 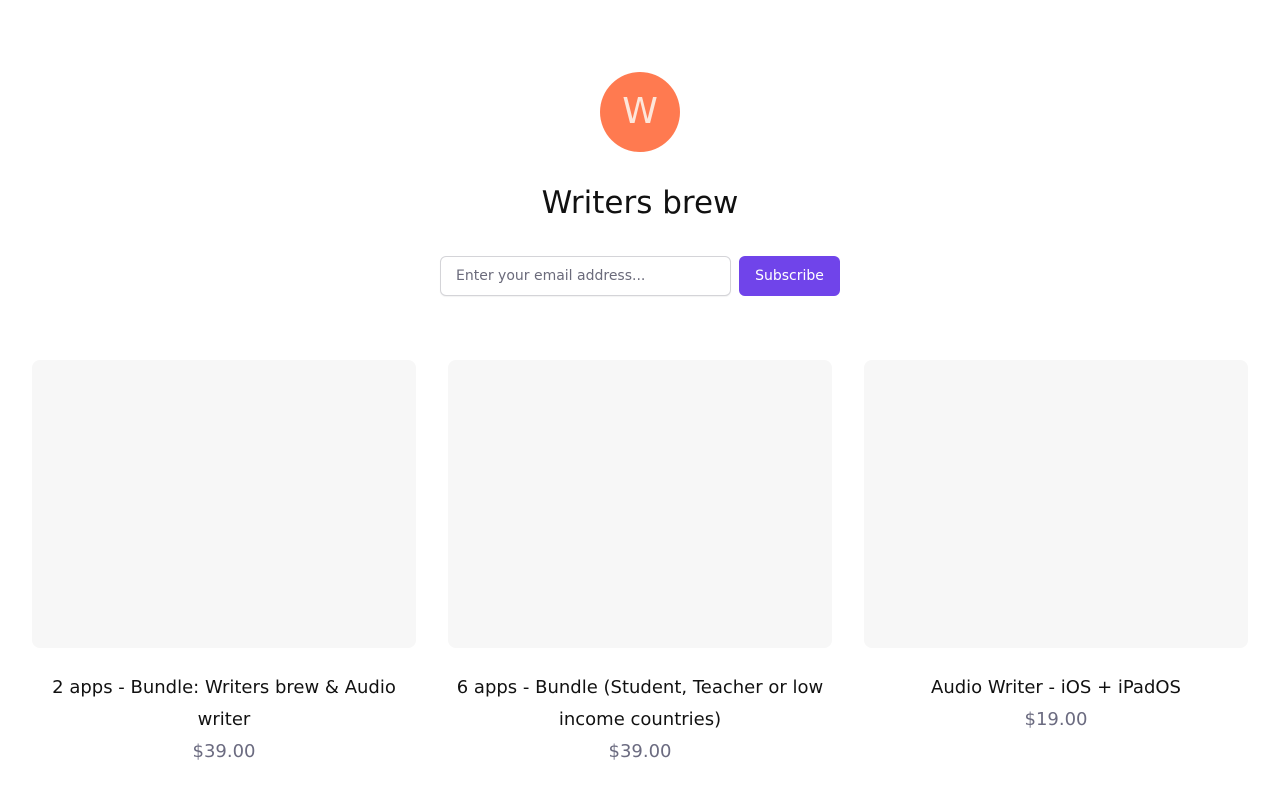 I want to click on subscribe-form: Subscribe, so click(x=640, y=276).